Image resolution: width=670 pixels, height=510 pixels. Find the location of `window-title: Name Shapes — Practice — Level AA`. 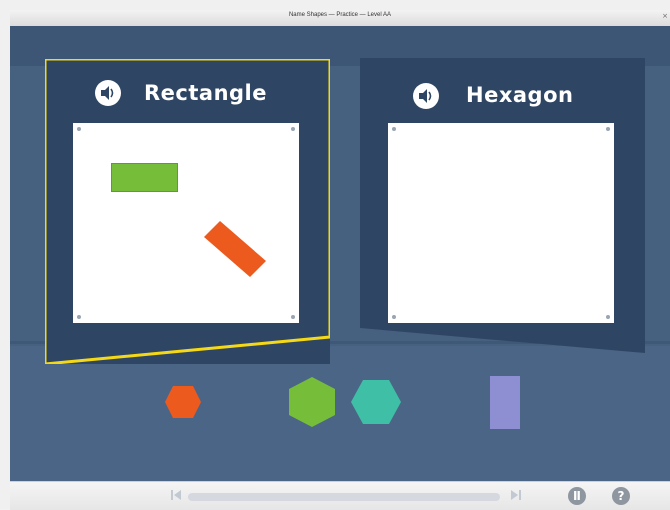

window-title: Name Shapes — Practice — Level AA is located at coordinates (340, 15).